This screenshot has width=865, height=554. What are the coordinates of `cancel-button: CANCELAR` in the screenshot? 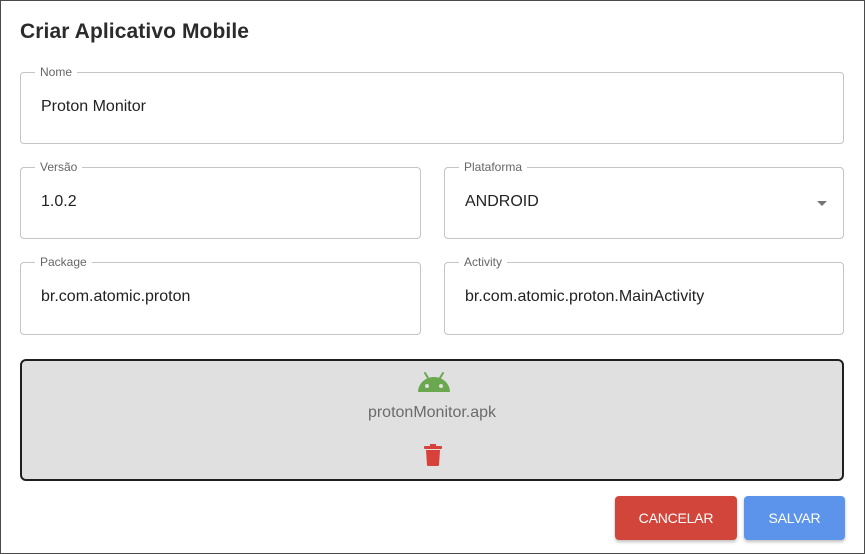 It's located at (676, 518).